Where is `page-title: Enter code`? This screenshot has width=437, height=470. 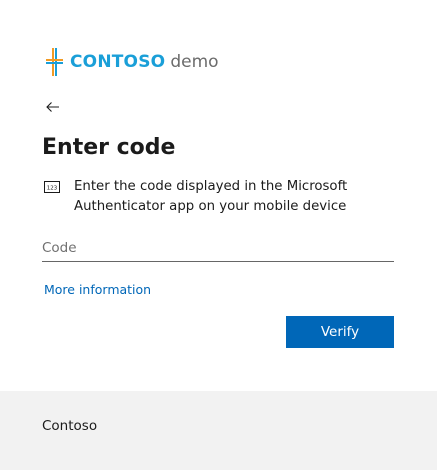
page-title: Enter code is located at coordinates (109, 147).